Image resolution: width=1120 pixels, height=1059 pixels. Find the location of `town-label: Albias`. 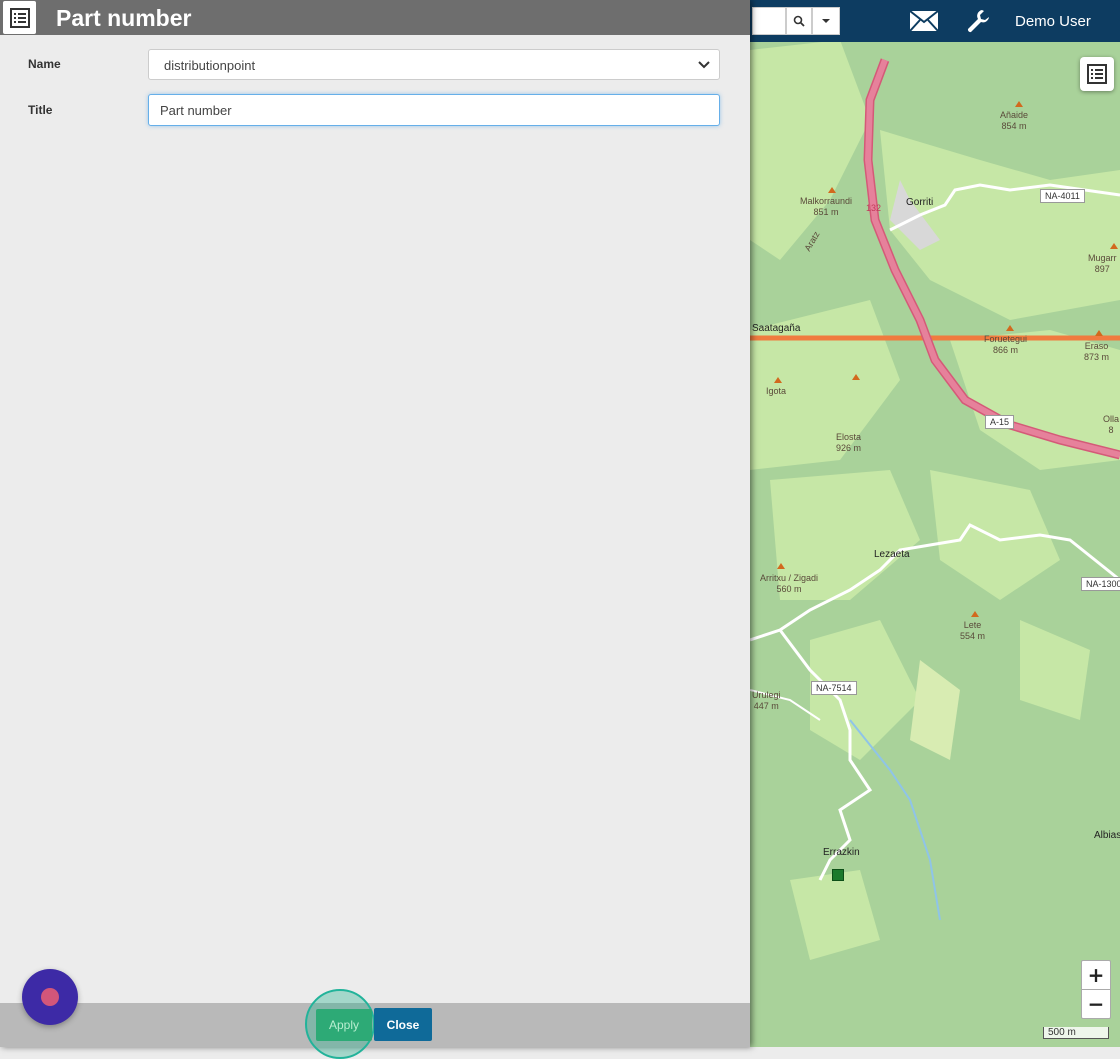

town-label: Albias is located at coordinates (1107, 835).